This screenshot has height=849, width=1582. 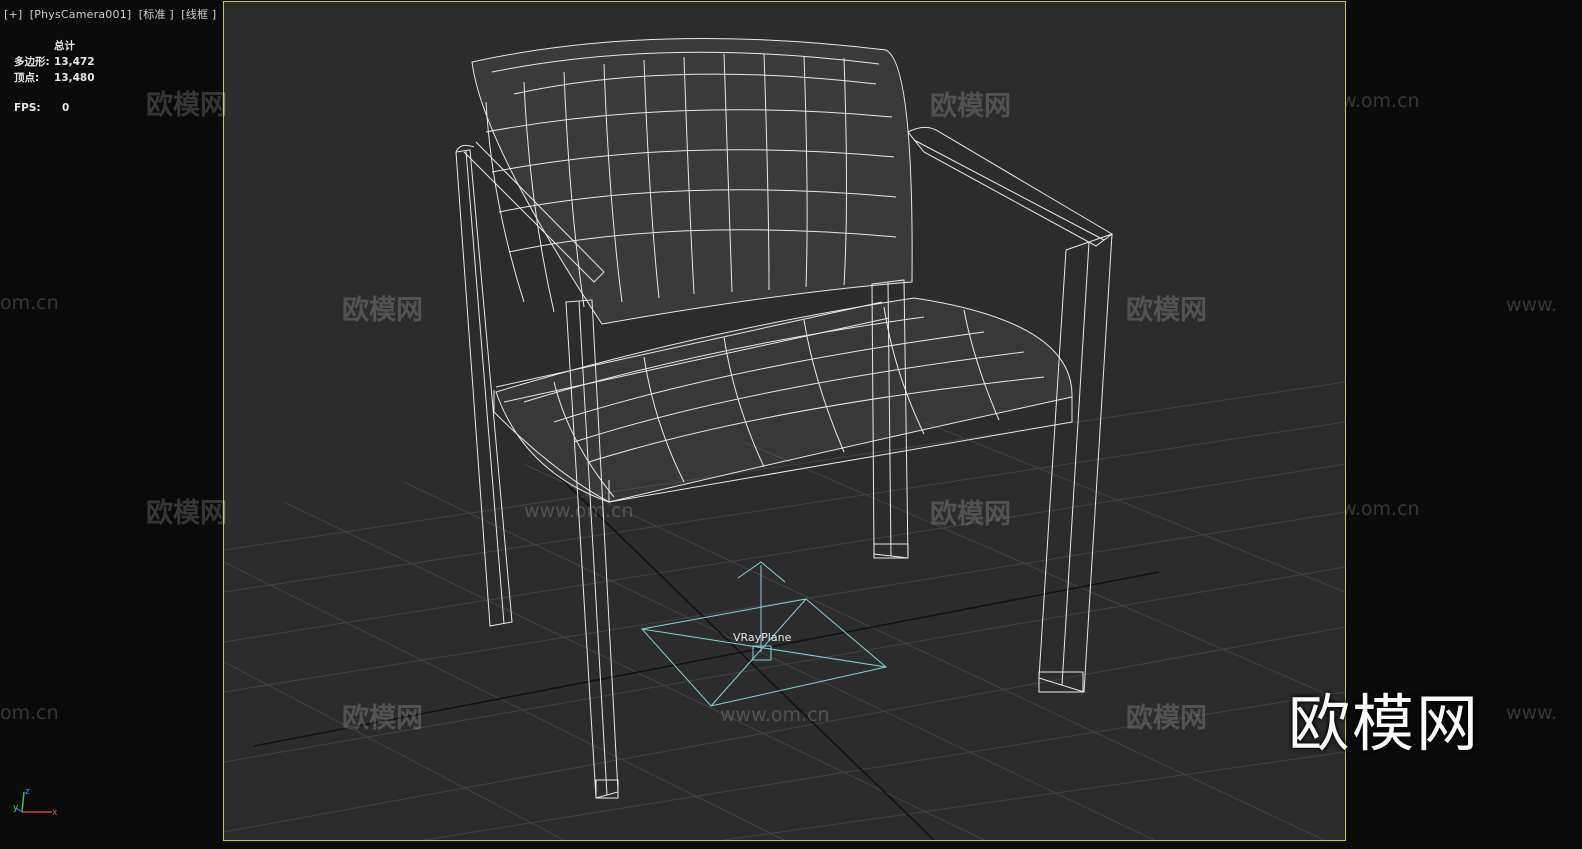 I want to click on site-logo: 欧模网, so click(x=1384, y=723).